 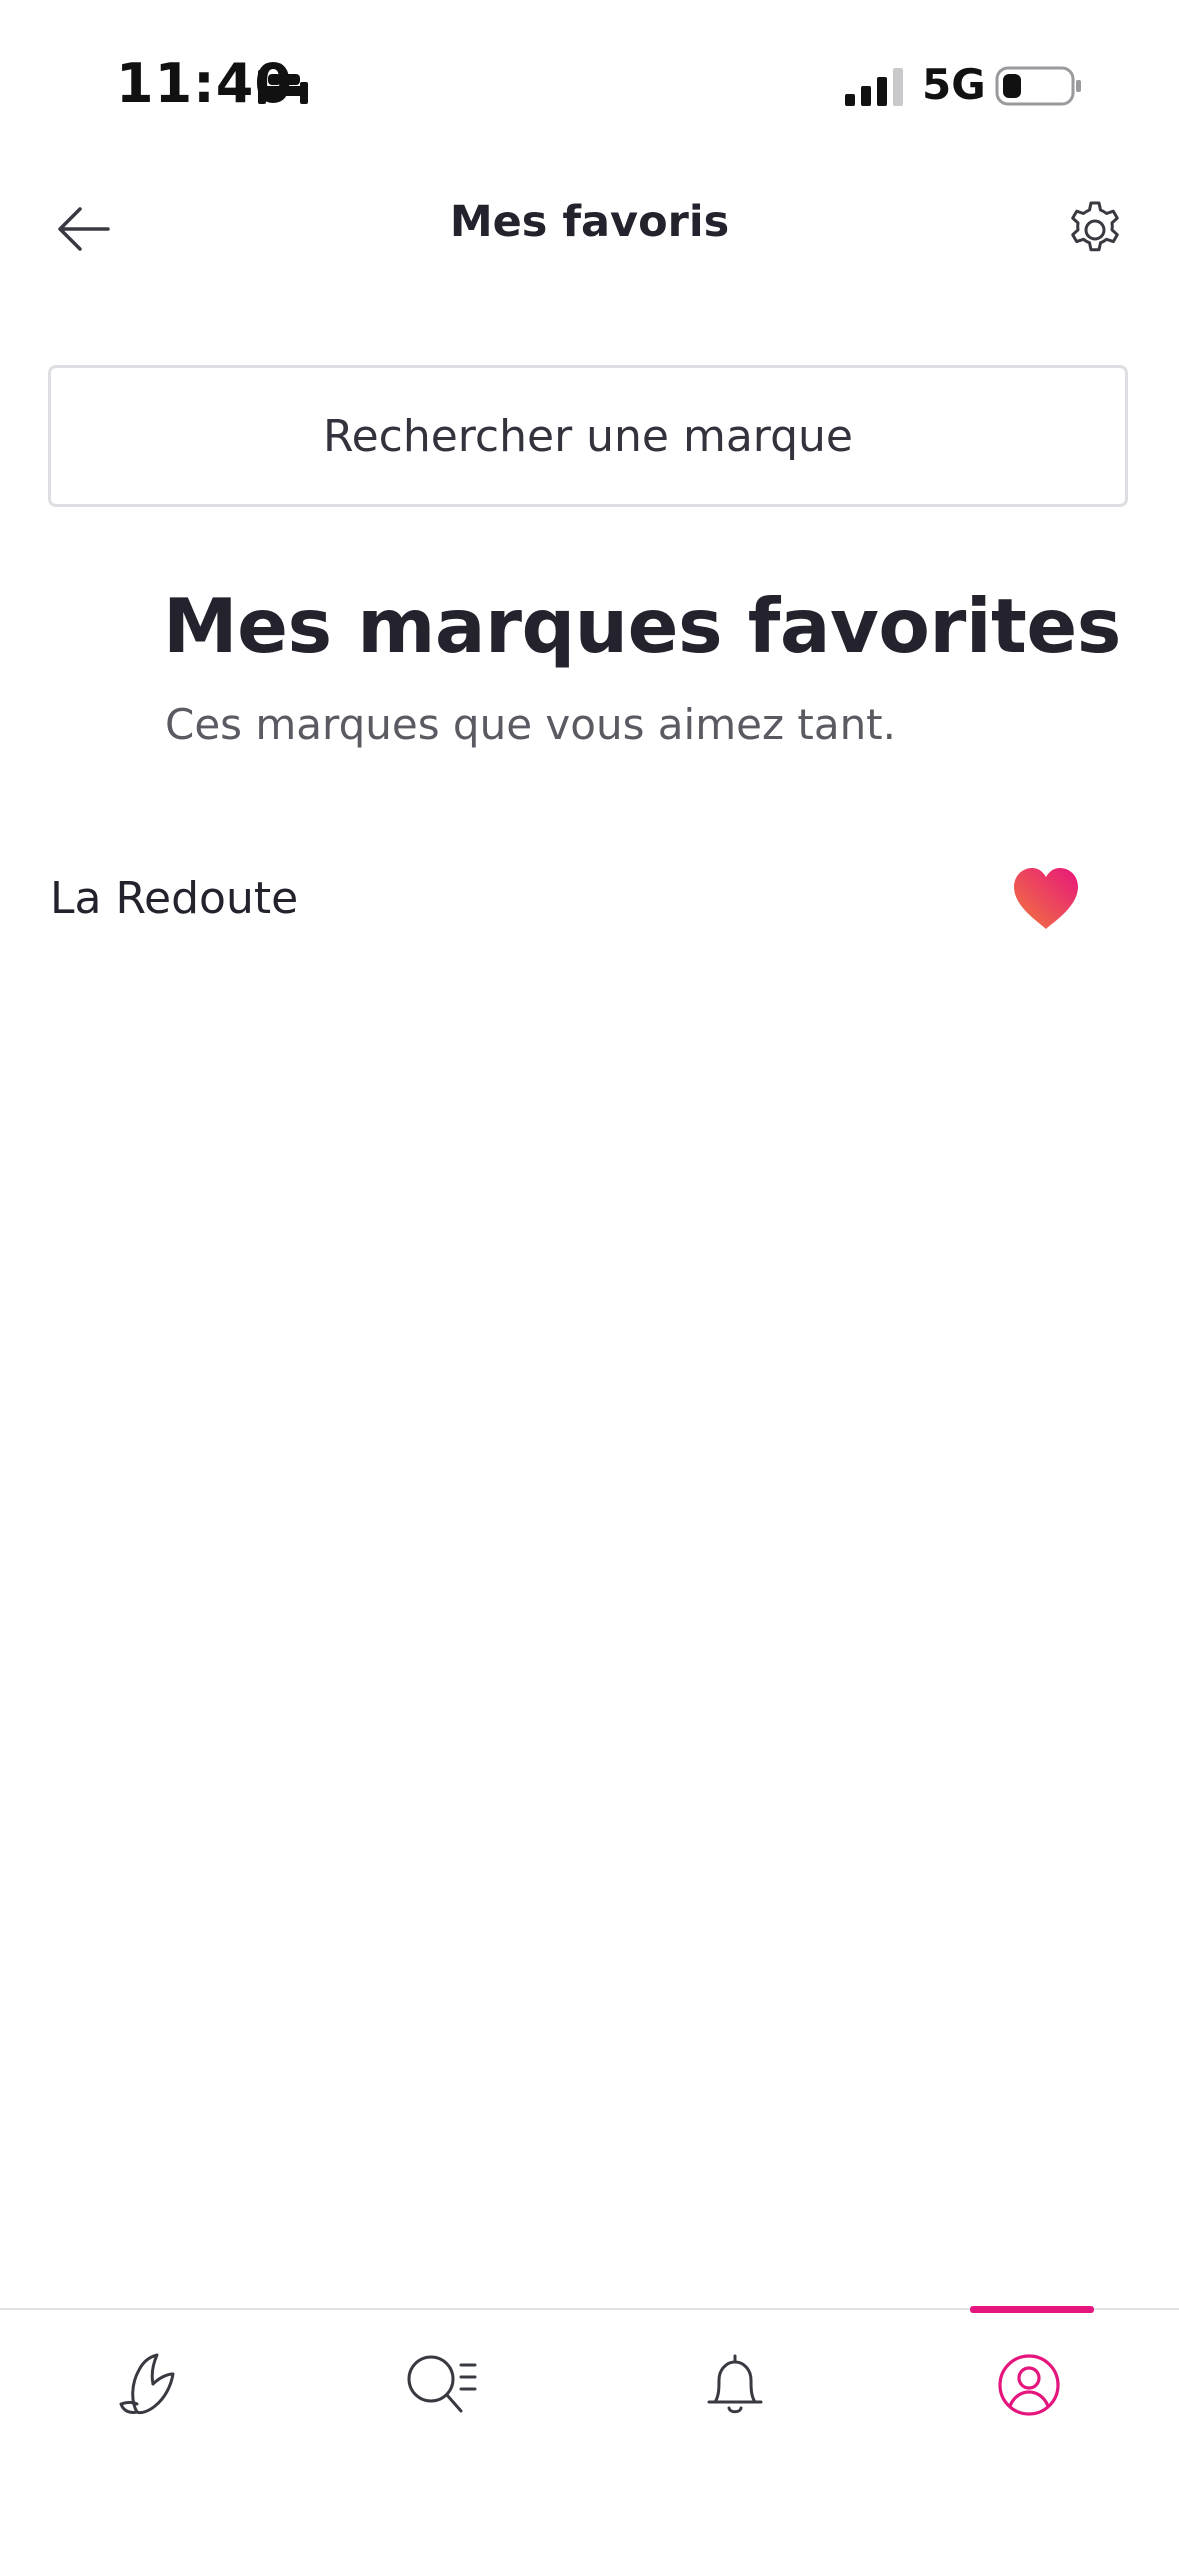 I want to click on profile-icon, so click(x=1029, y=2385).